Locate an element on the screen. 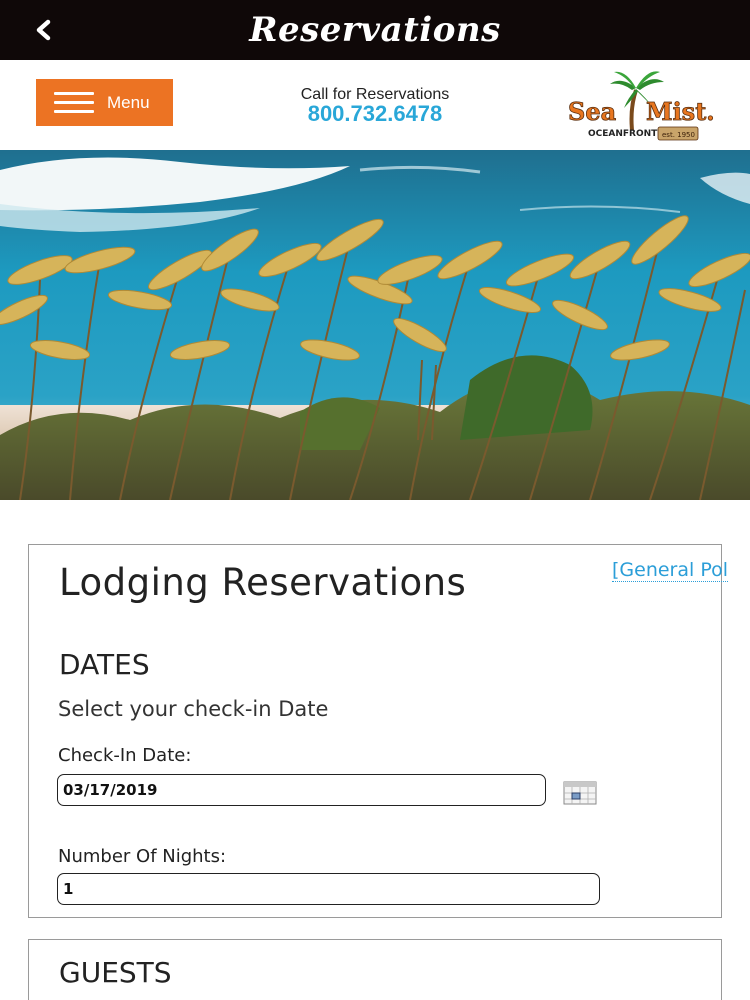 Image resolution: width=750 pixels, height=1000 pixels. call-block: Call for Reservations 800.732.6478 is located at coordinates (375, 105).